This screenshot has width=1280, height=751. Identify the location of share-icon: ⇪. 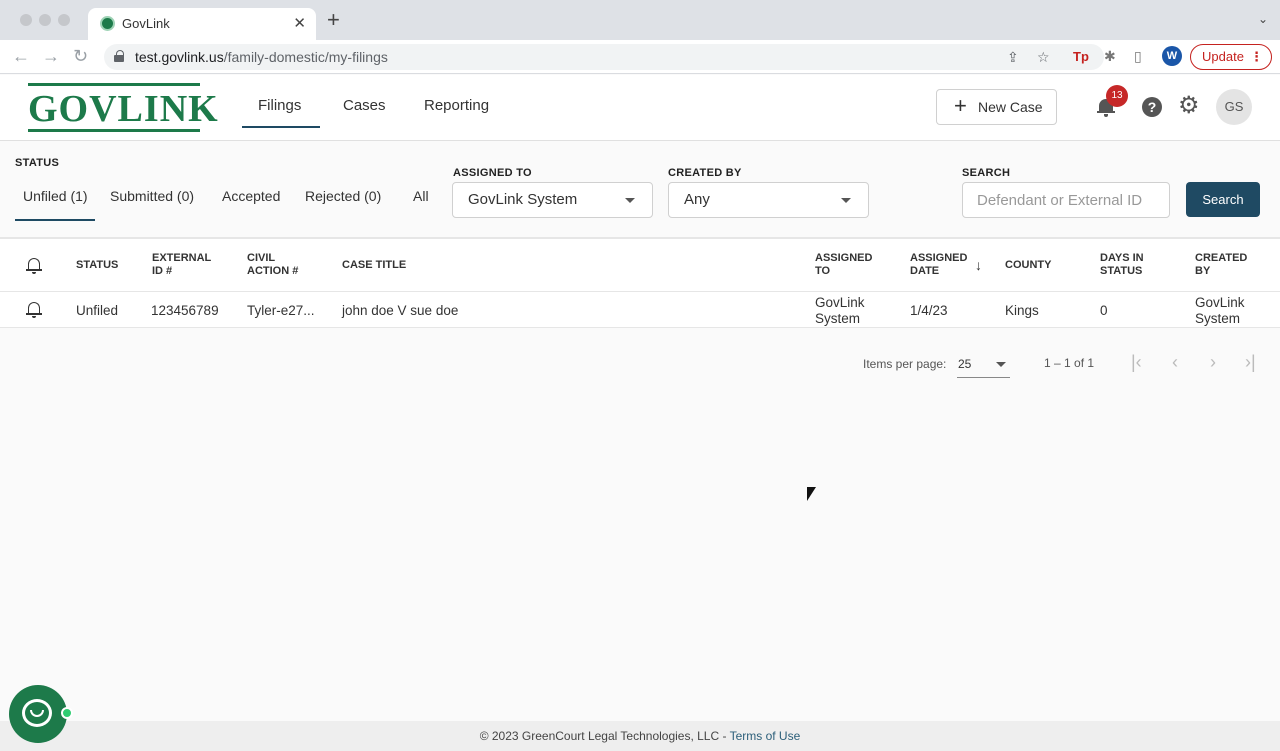
(1013, 57).